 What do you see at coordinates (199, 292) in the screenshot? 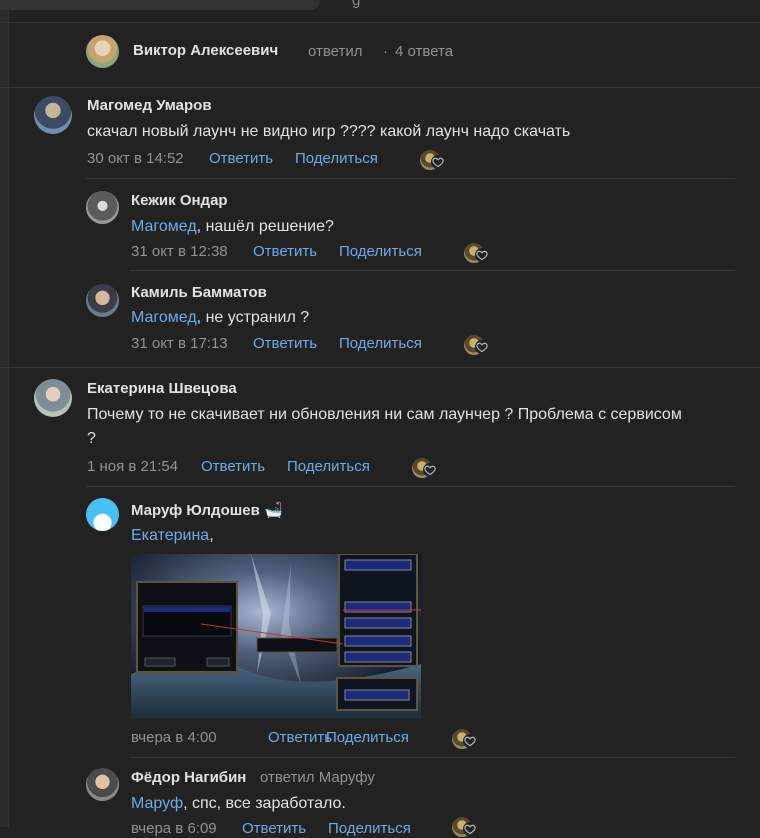
I see `comment-author: Камиль Бамматов` at bounding box center [199, 292].